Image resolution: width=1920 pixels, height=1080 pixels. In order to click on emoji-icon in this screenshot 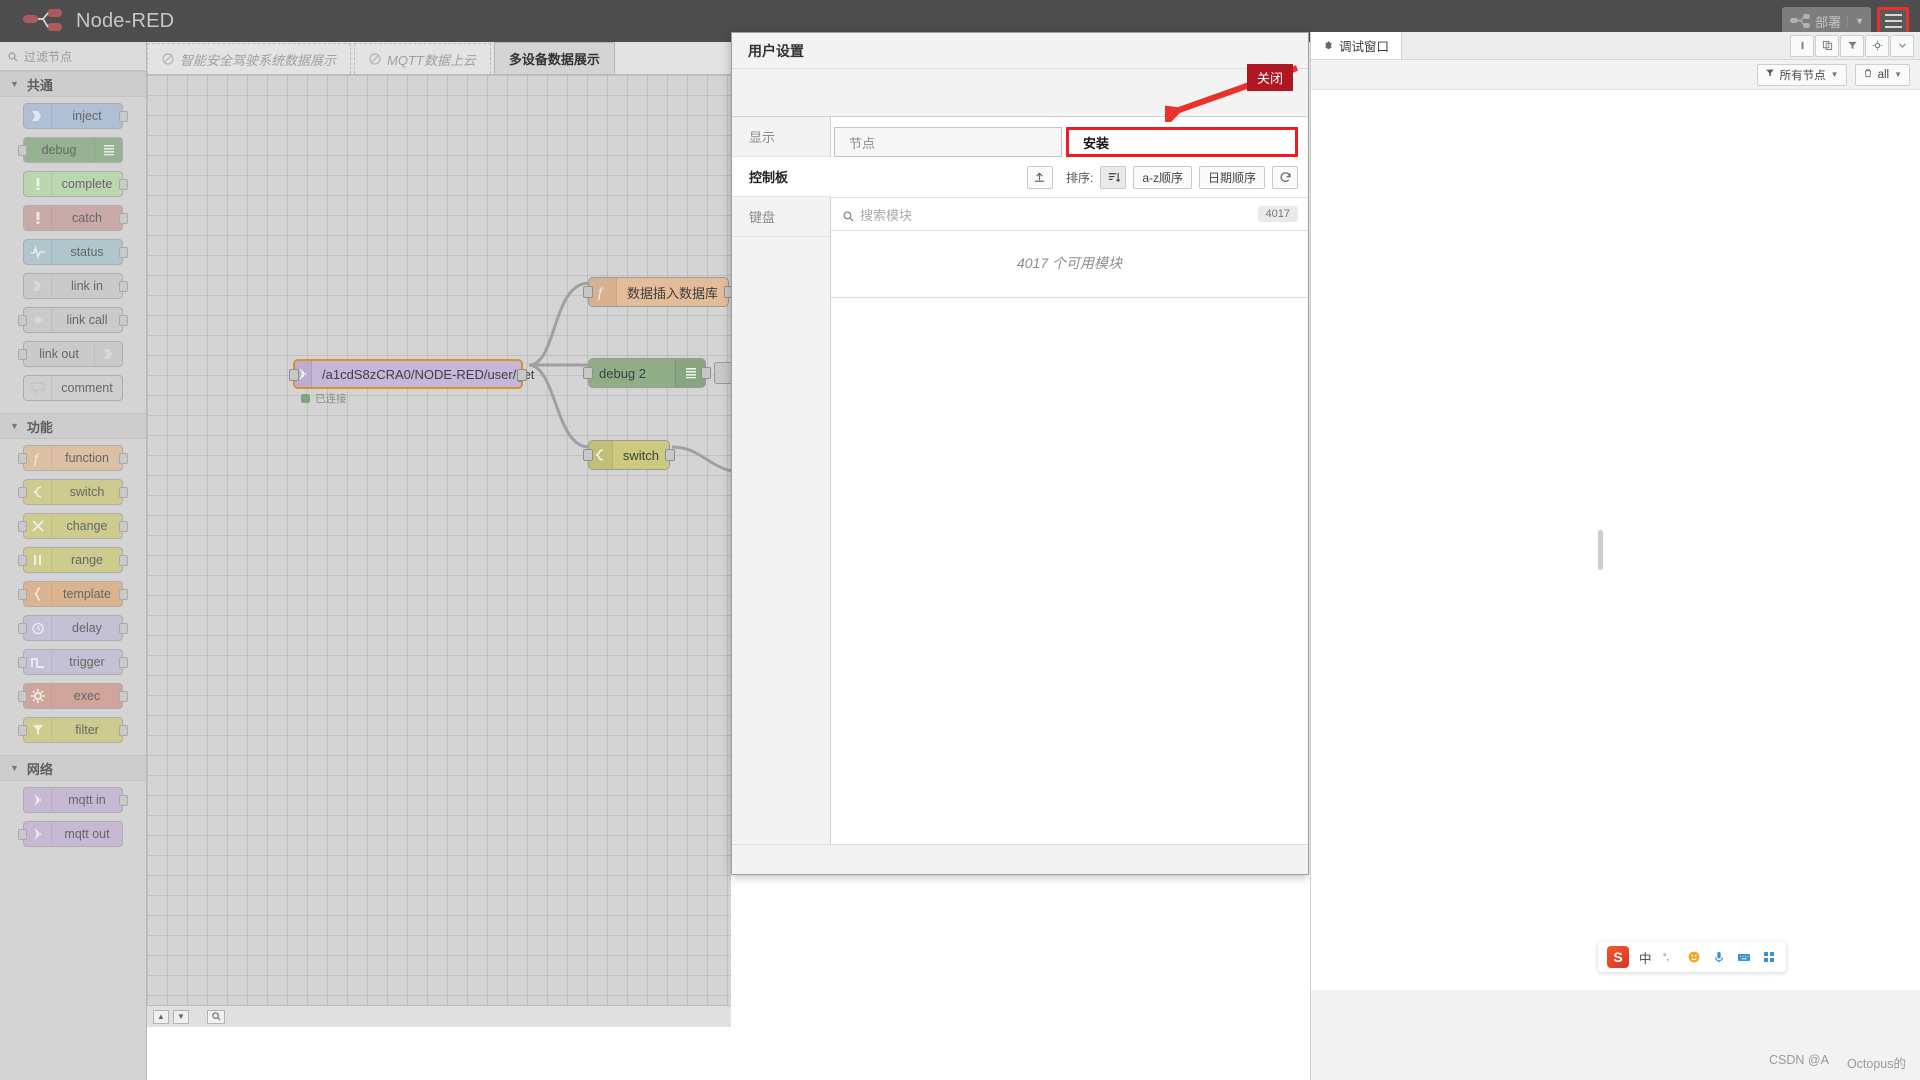, I will do `click(1694, 957)`.